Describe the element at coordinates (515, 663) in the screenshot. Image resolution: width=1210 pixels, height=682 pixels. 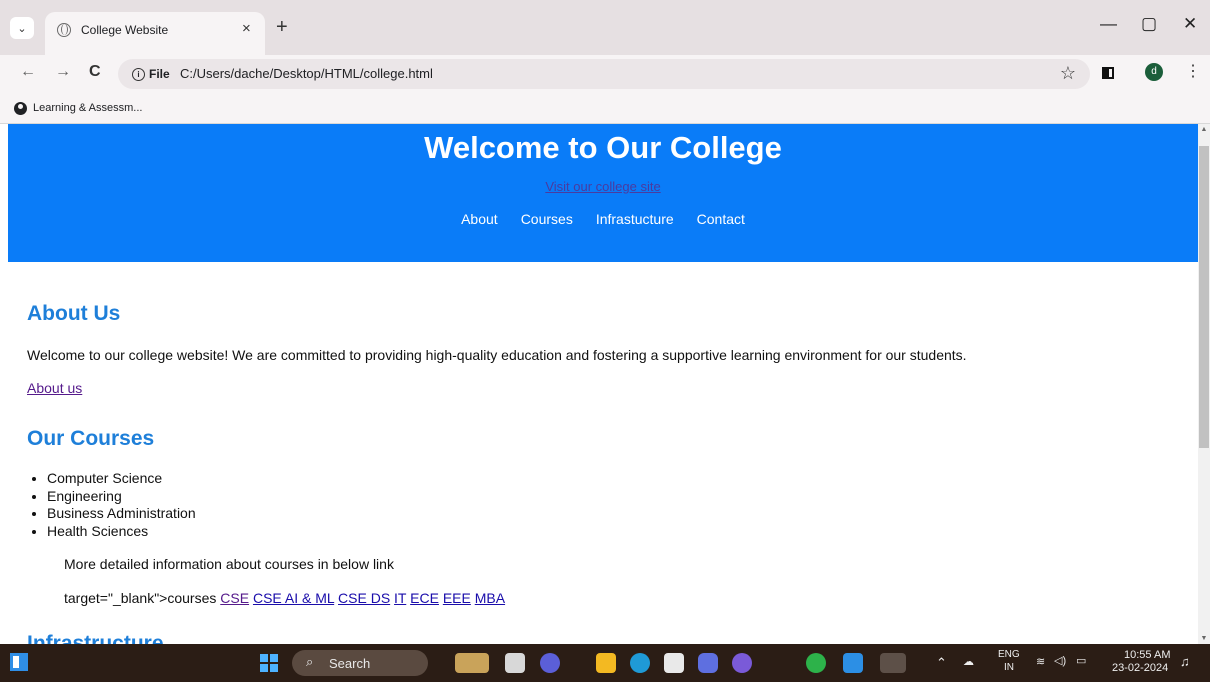
I see `task-view-icon` at that location.